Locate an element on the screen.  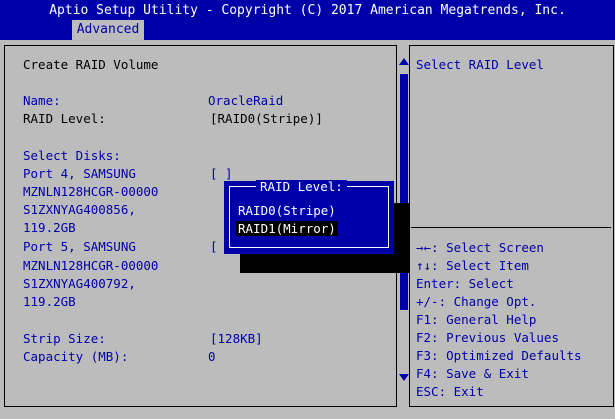
key-hint-esc: ESC: Exit is located at coordinates (450, 391).